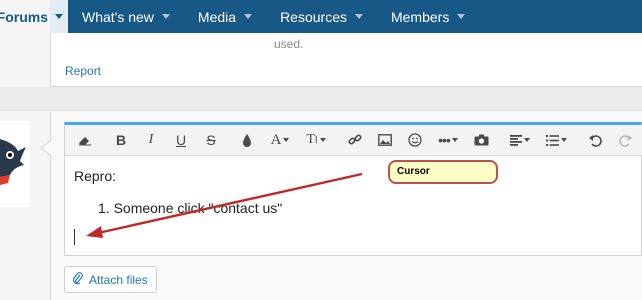 The image size is (642, 300). What do you see at coordinates (24, 17) in the screenshot?
I see `nav-forums-label: Forums` at bounding box center [24, 17].